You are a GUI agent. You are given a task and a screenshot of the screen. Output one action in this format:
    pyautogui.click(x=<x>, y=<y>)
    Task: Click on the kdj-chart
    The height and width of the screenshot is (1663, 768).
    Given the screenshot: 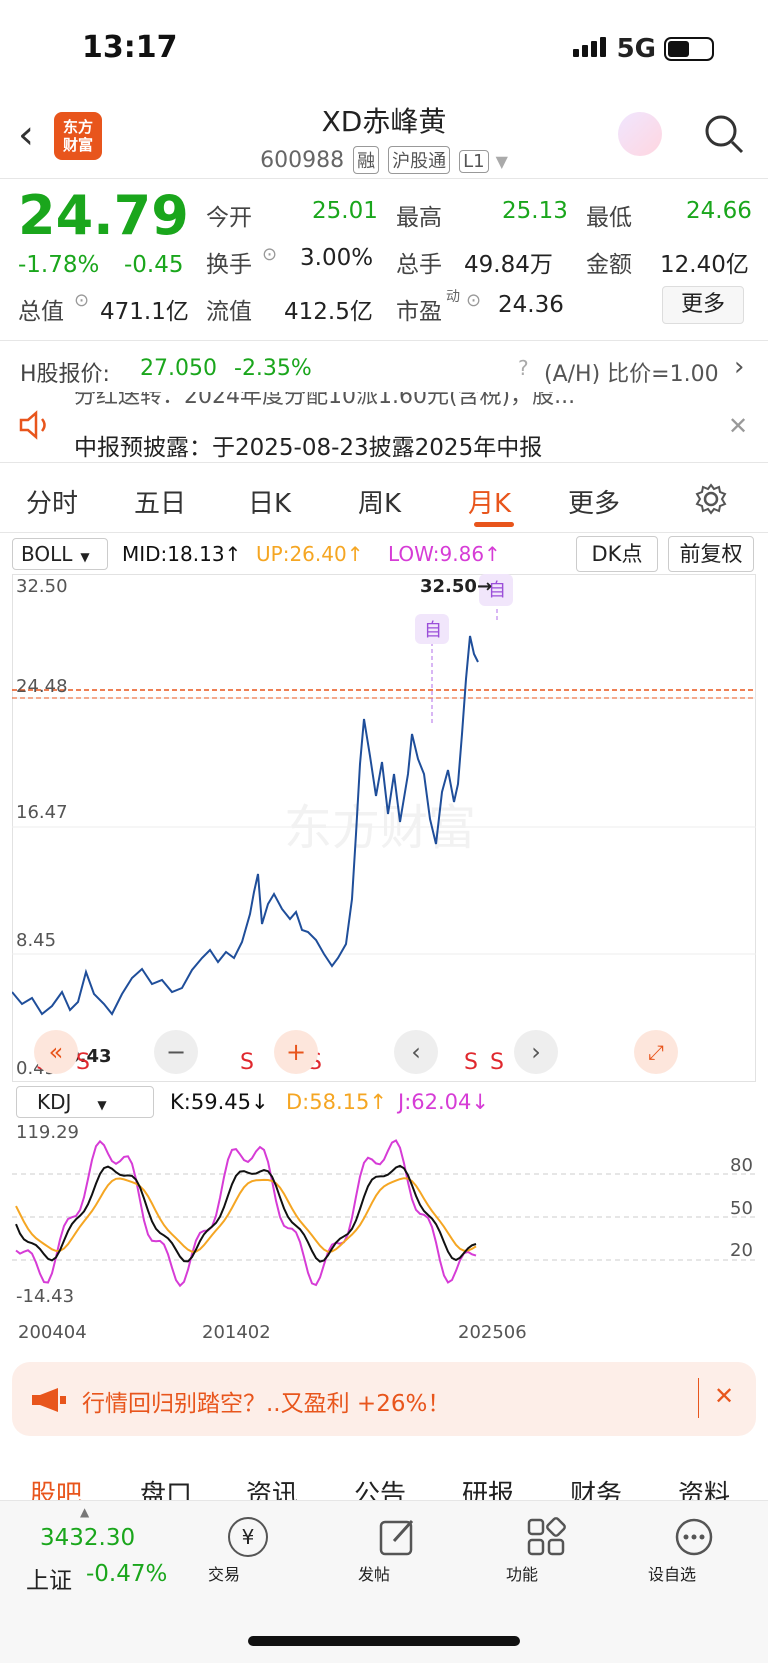 What is the action you would take?
    pyautogui.click(x=384, y=1217)
    